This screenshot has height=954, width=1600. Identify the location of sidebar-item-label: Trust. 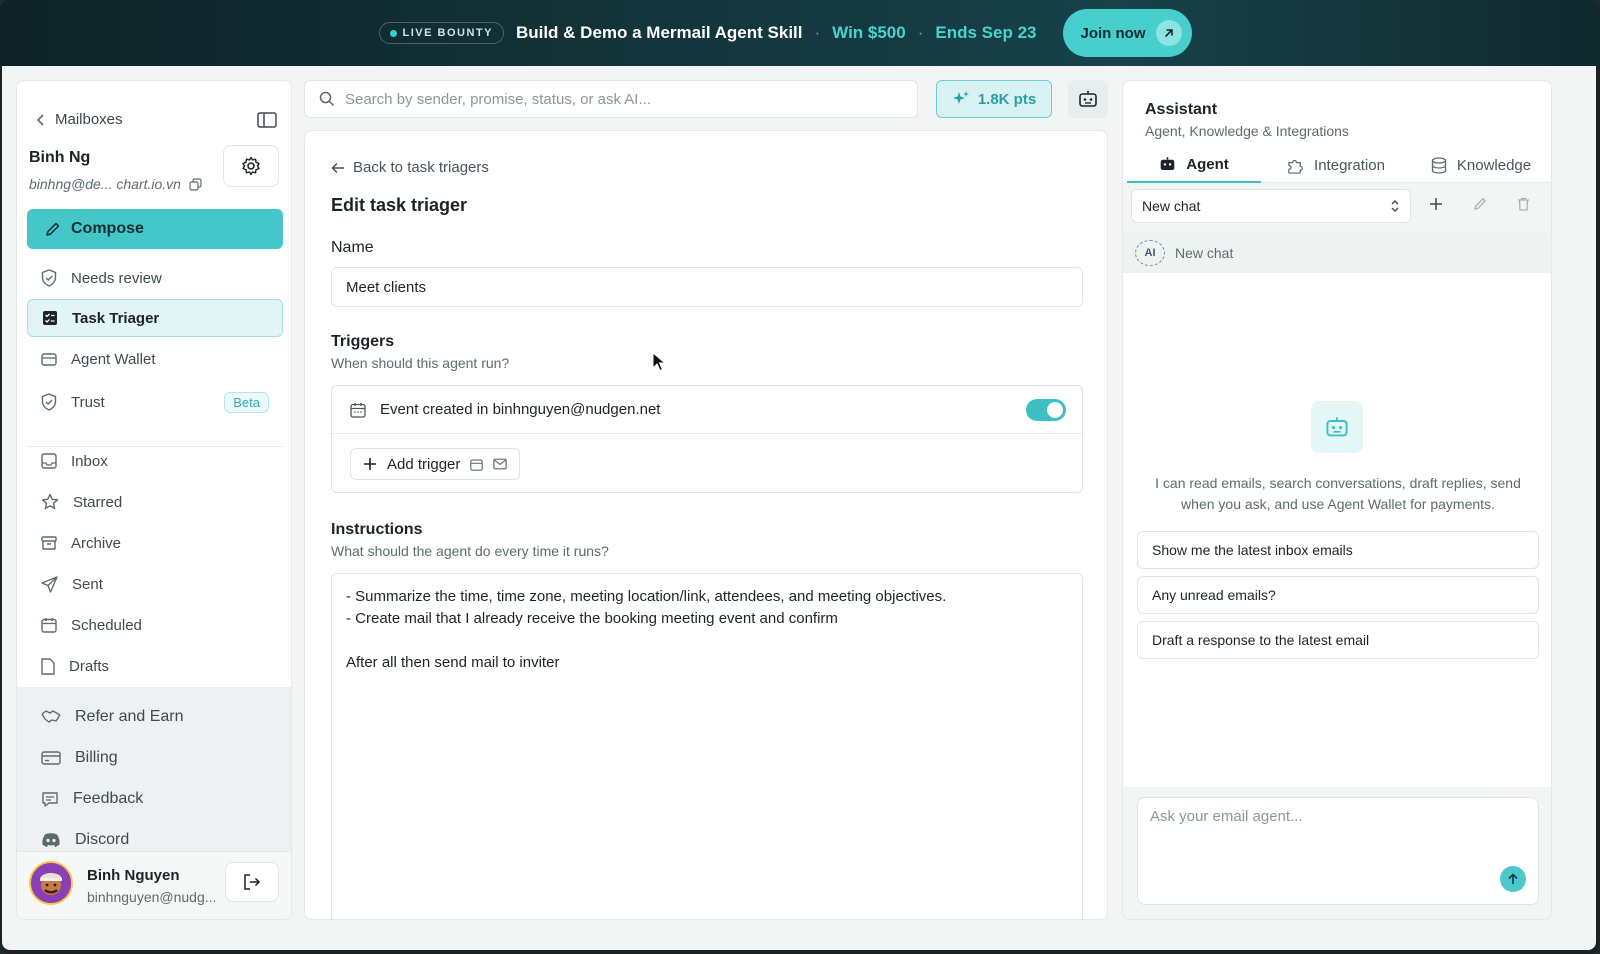
(88, 402).